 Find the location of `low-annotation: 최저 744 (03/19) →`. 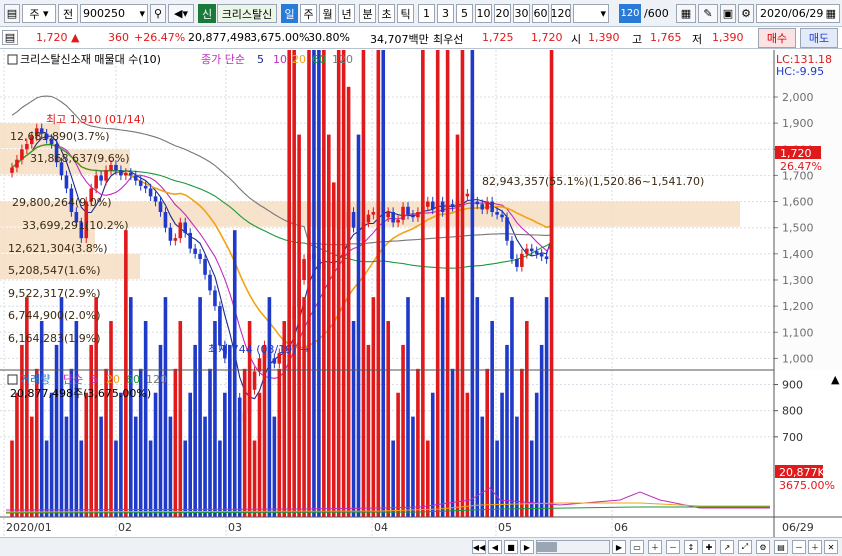

low-annotation: 최저 744 (03/19) → is located at coordinates (258, 349).